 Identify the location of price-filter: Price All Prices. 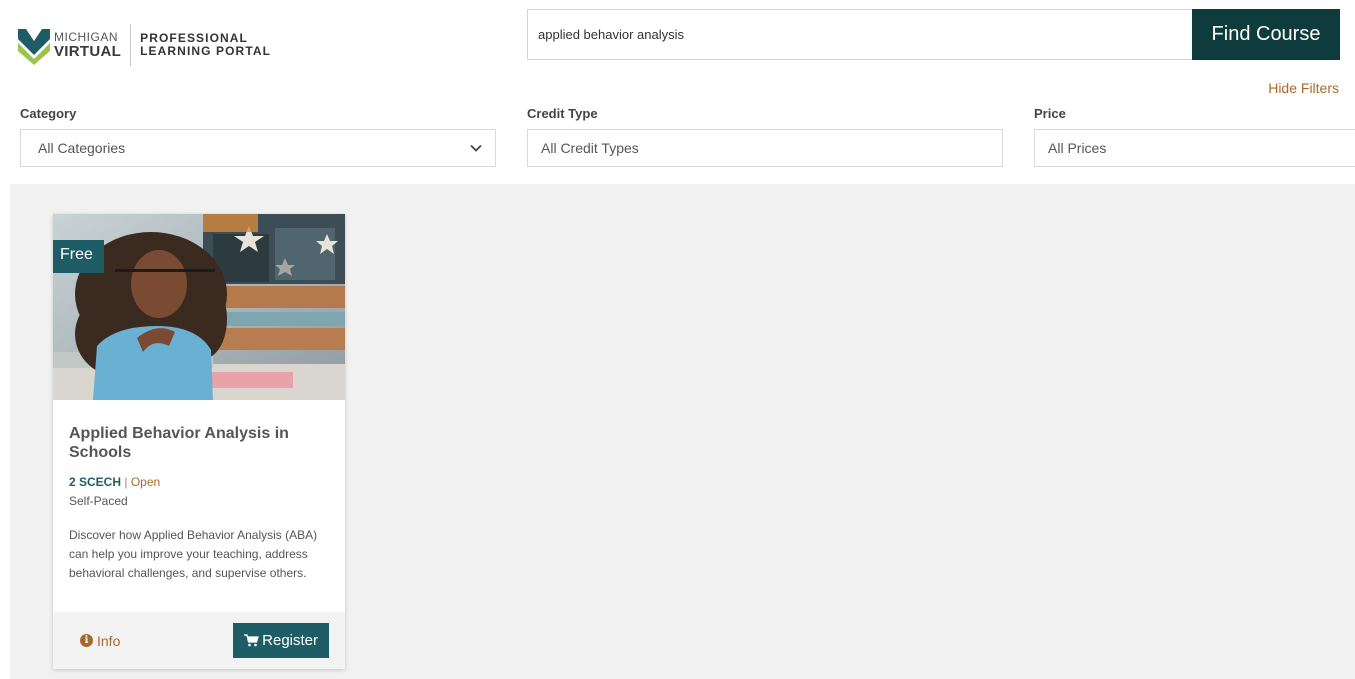
(1194, 136).